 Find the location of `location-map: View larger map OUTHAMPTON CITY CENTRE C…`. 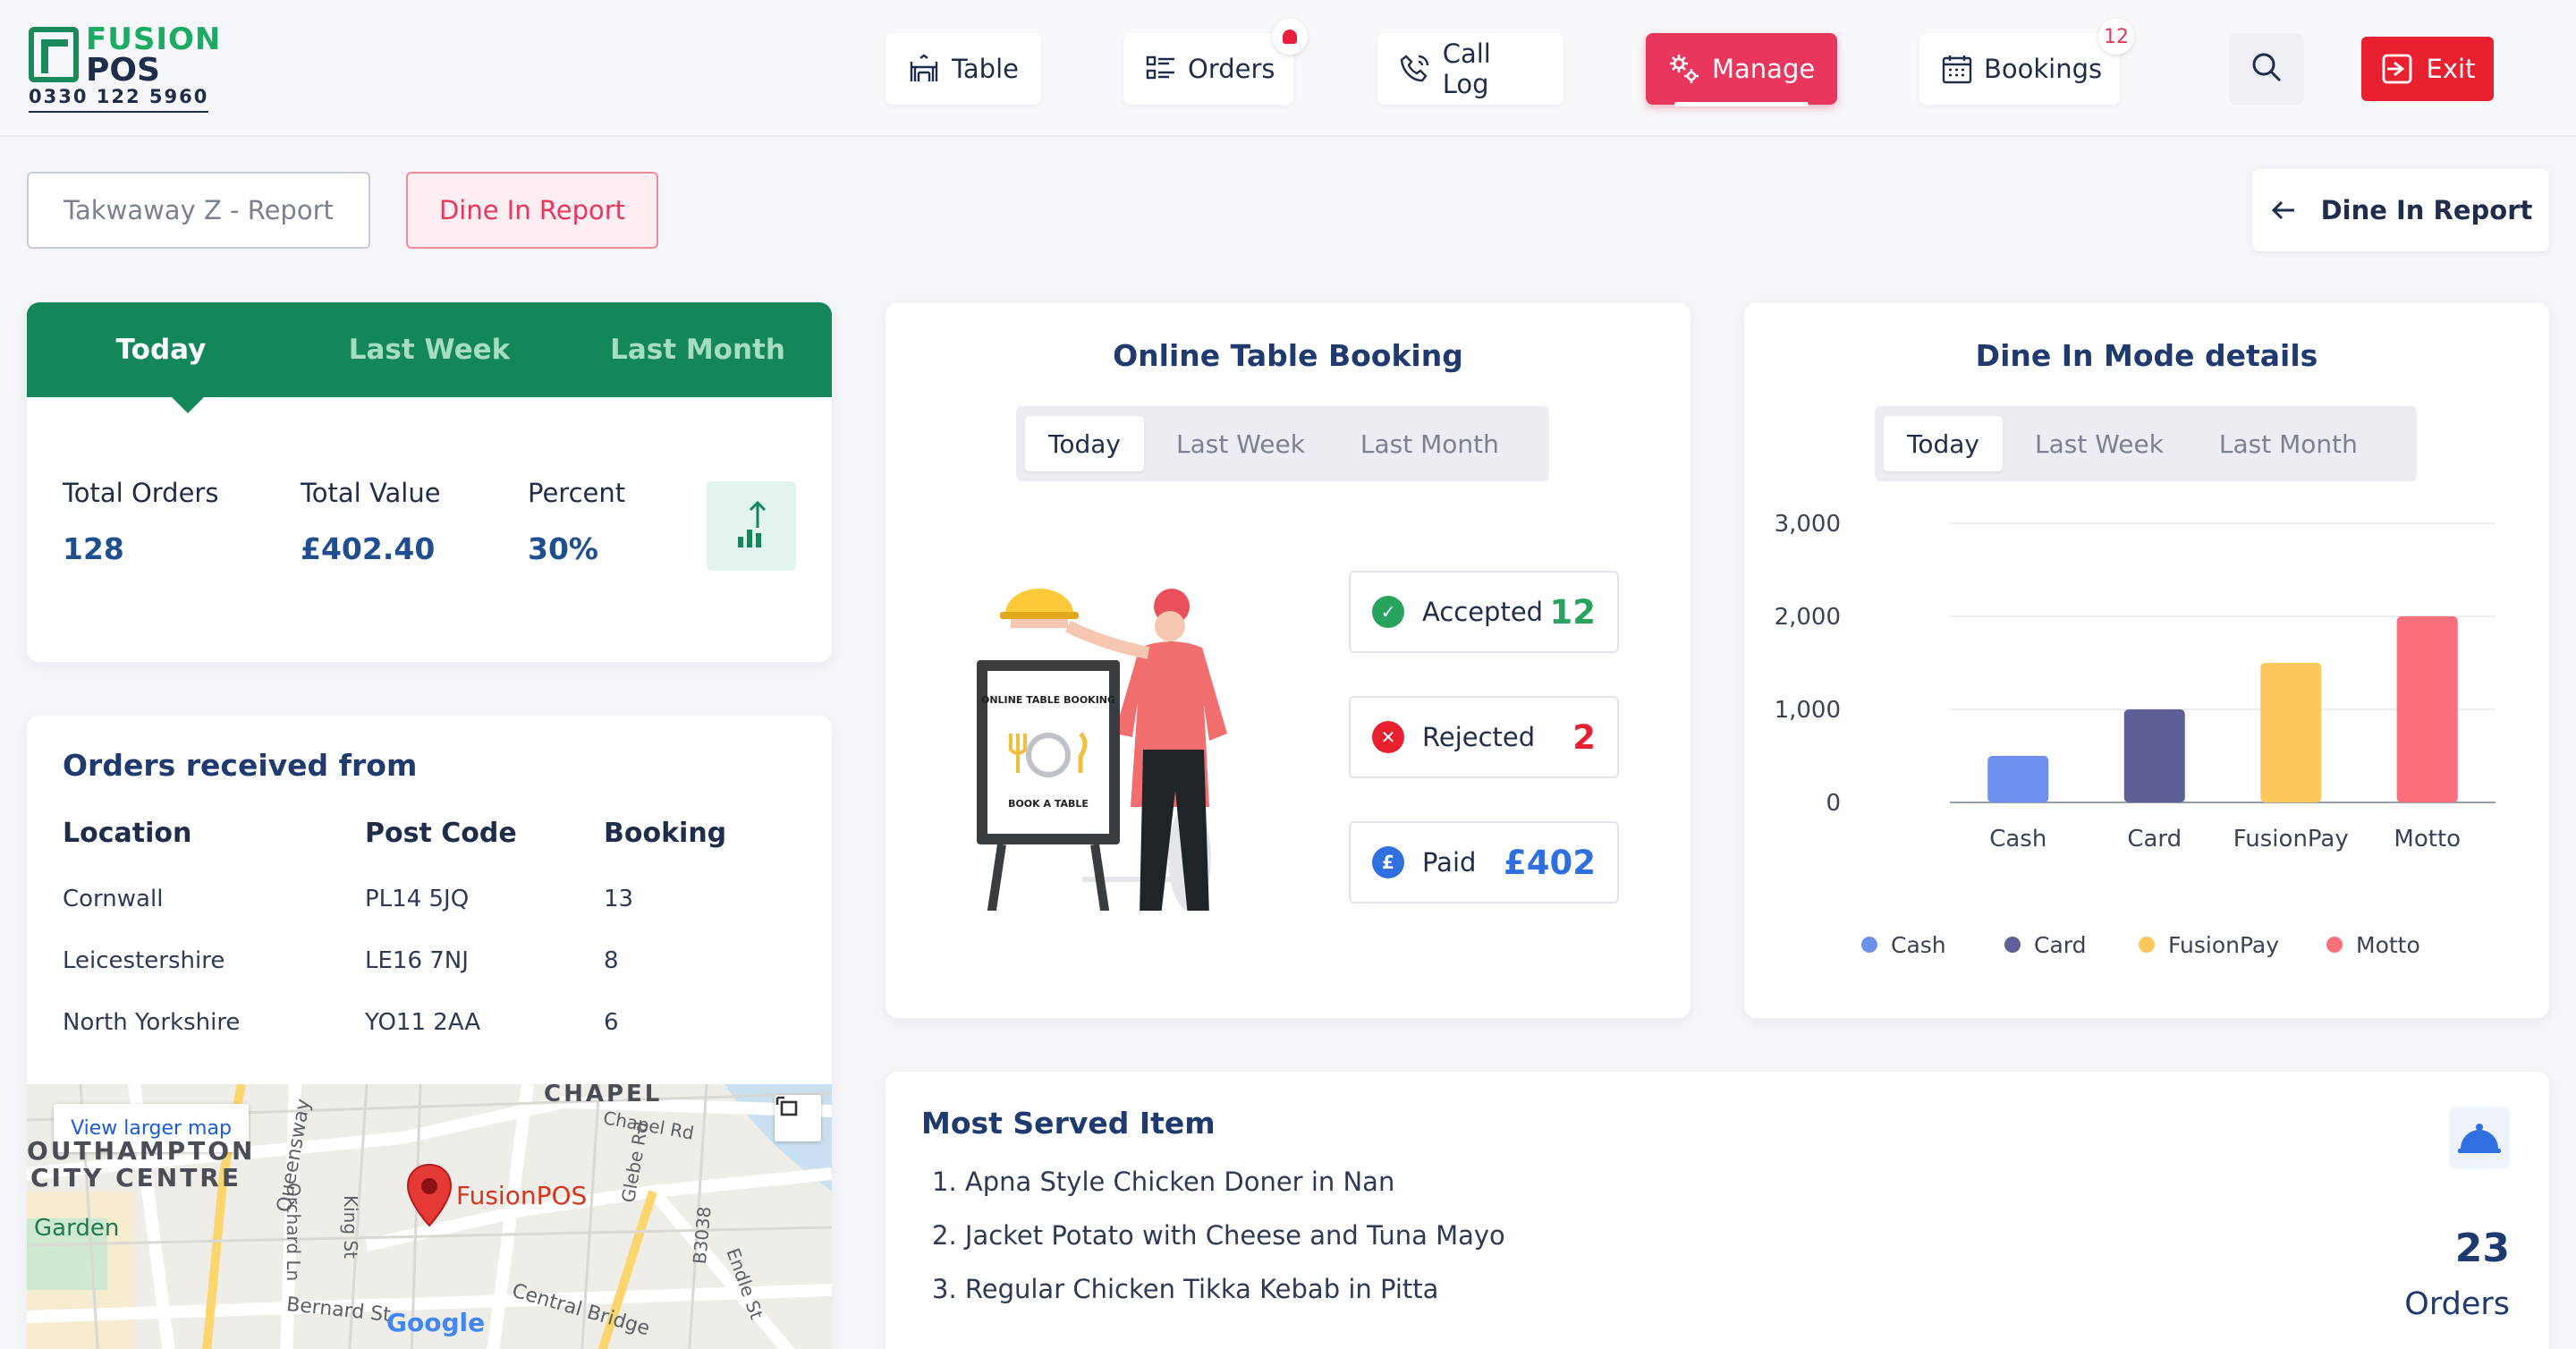

location-map: View larger map OUTHAMPTON CITY CENTRE C… is located at coordinates (429, 1216).